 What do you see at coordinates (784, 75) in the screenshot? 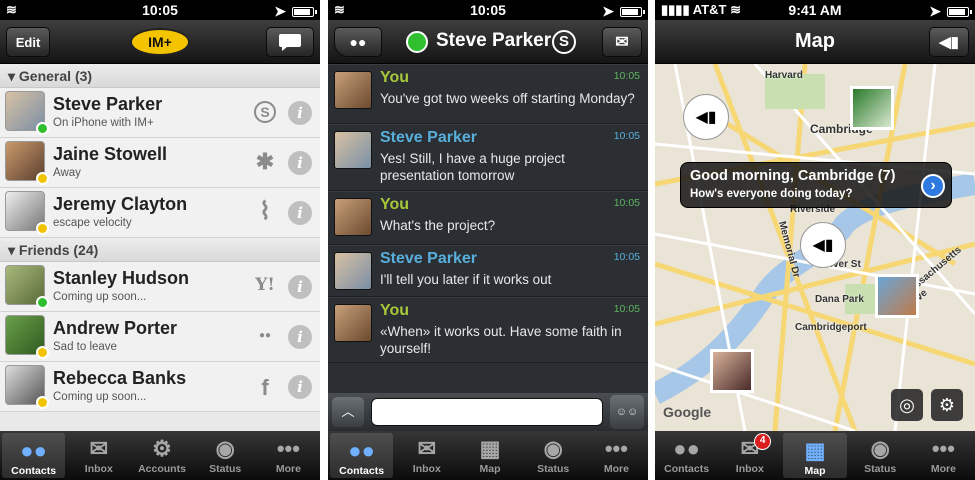
I see `map-label: Harvard` at bounding box center [784, 75].